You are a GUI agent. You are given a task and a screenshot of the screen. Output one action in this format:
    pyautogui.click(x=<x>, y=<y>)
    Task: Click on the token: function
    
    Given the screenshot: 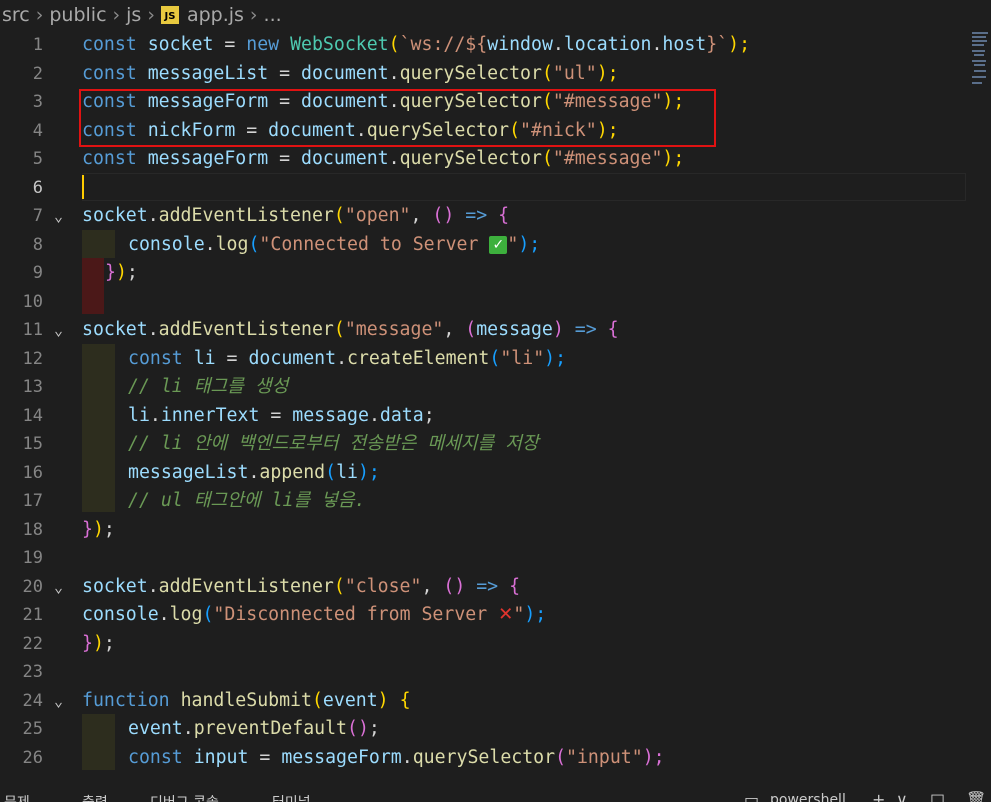 What is the action you would take?
    pyautogui.click(x=126, y=700)
    